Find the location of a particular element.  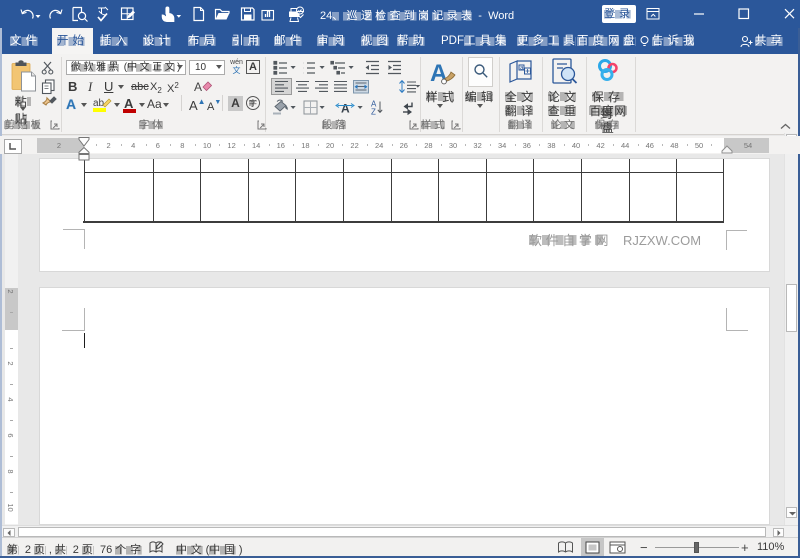

svg-text: Z is located at coordinates (373, 112).